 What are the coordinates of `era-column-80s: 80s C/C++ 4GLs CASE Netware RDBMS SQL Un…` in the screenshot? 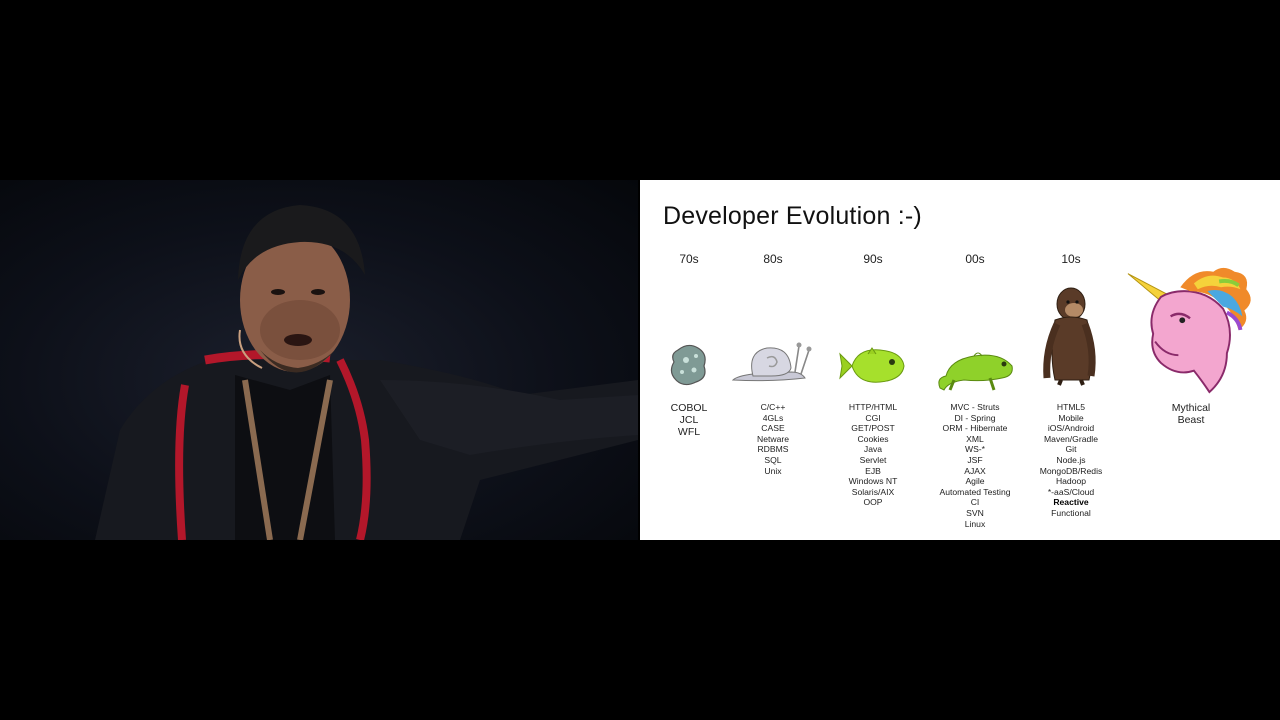 It's located at (773, 360).